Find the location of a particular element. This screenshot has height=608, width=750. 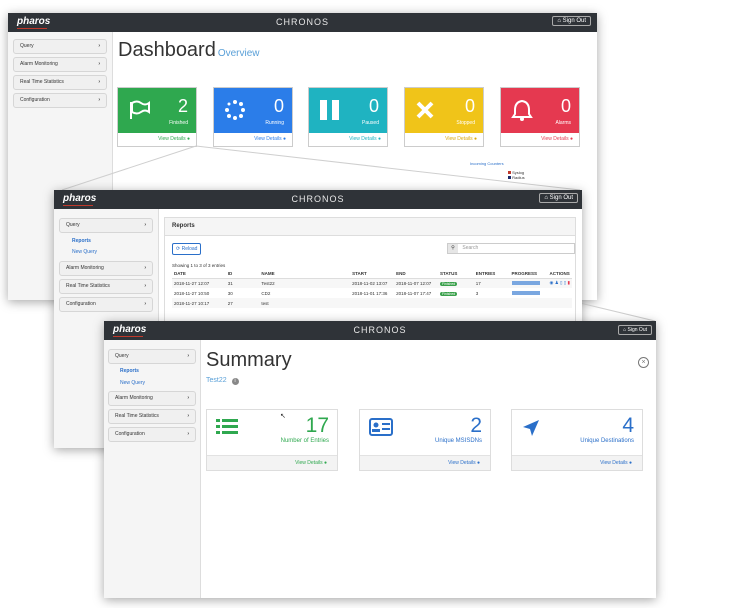

summary-card-entries: 17 Number of Entries View Details ● is located at coordinates (272, 440).